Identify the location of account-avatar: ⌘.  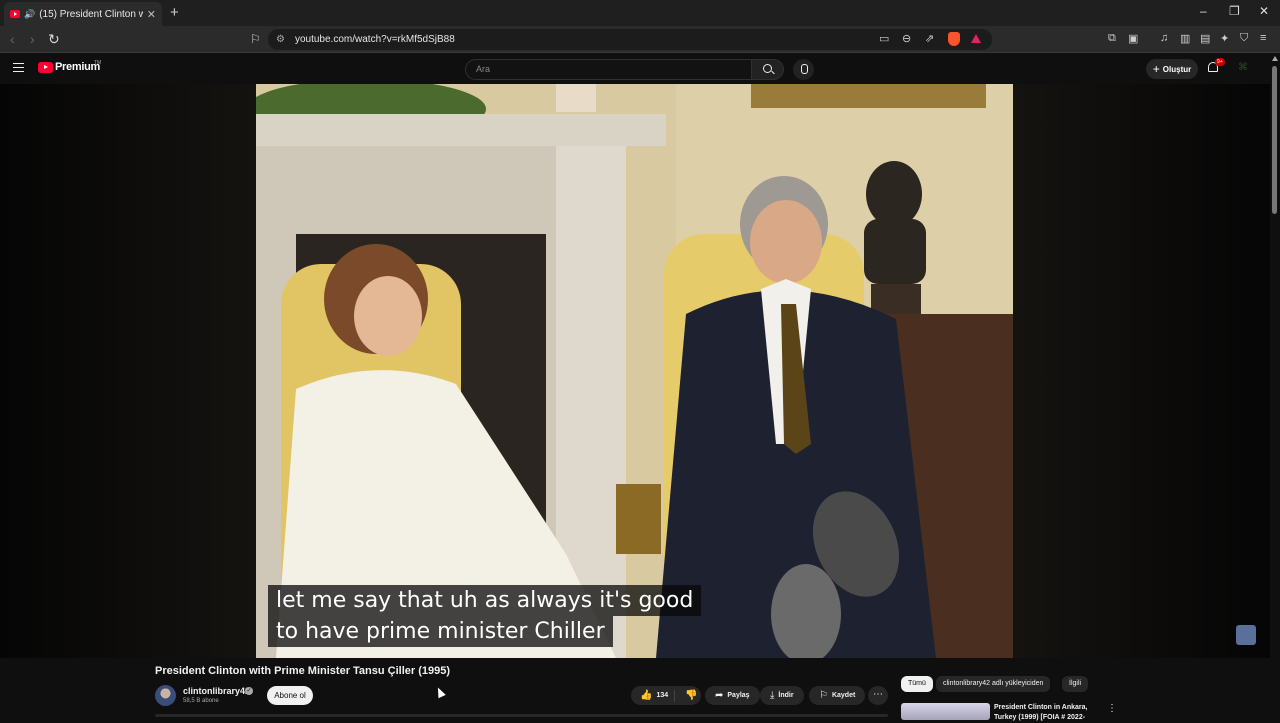
(1244, 68).